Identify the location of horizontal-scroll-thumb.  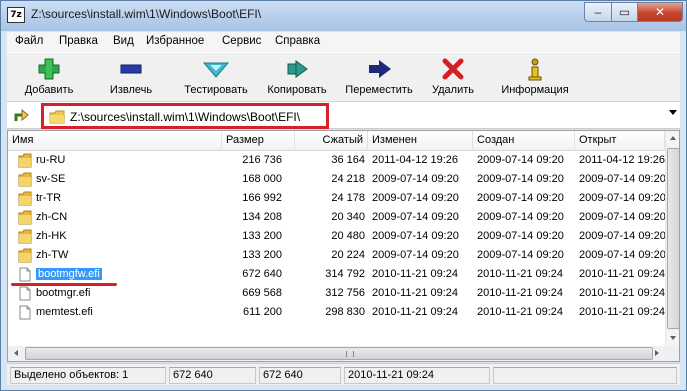
(339, 353).